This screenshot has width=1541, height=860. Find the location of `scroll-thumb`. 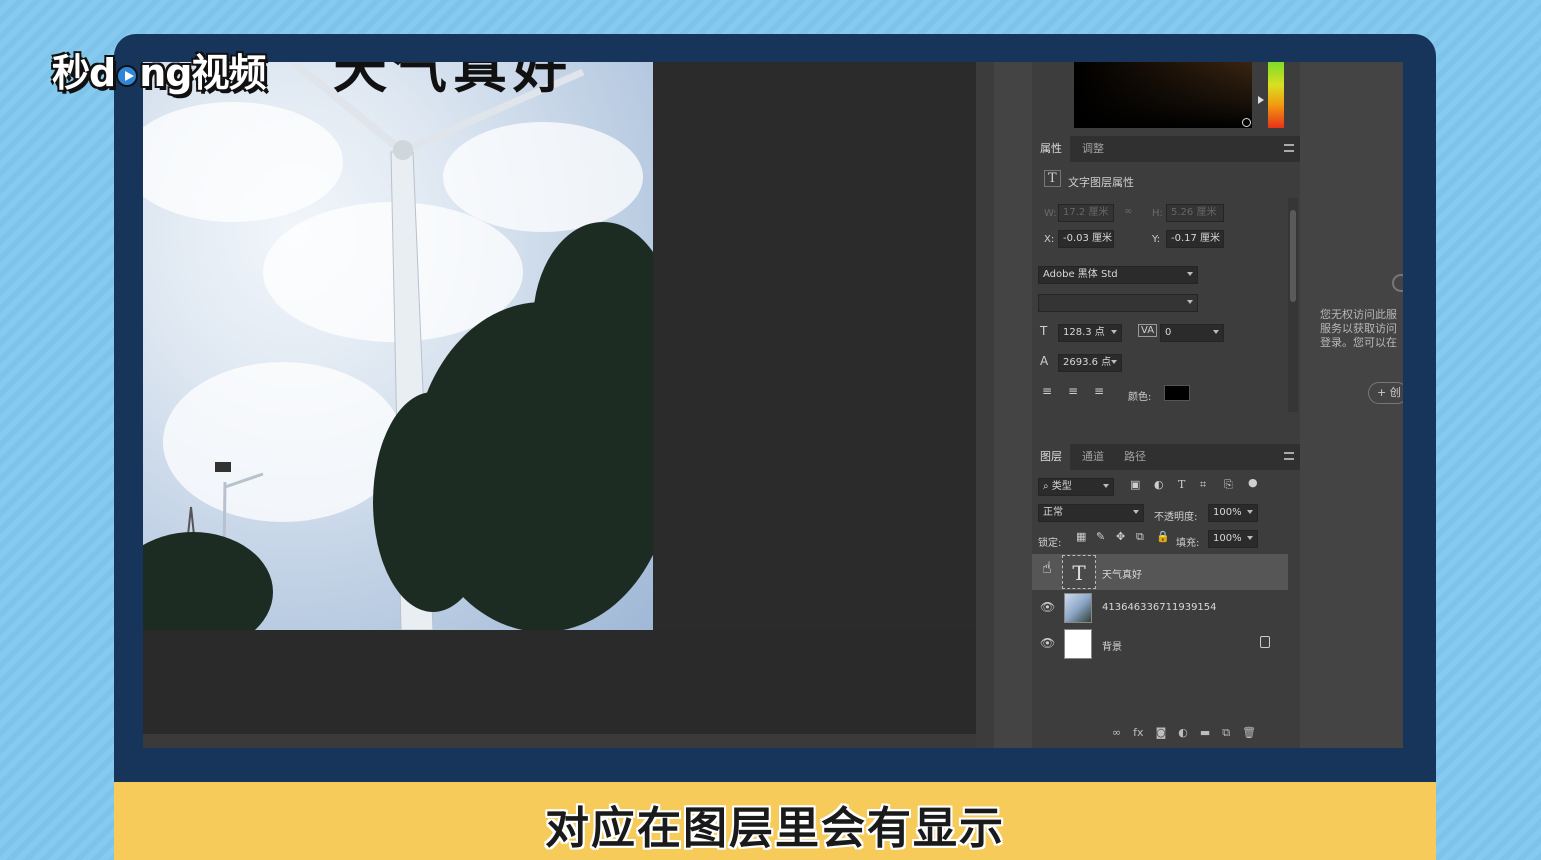

scroll-thumb is located at coordinates (1293, 256).